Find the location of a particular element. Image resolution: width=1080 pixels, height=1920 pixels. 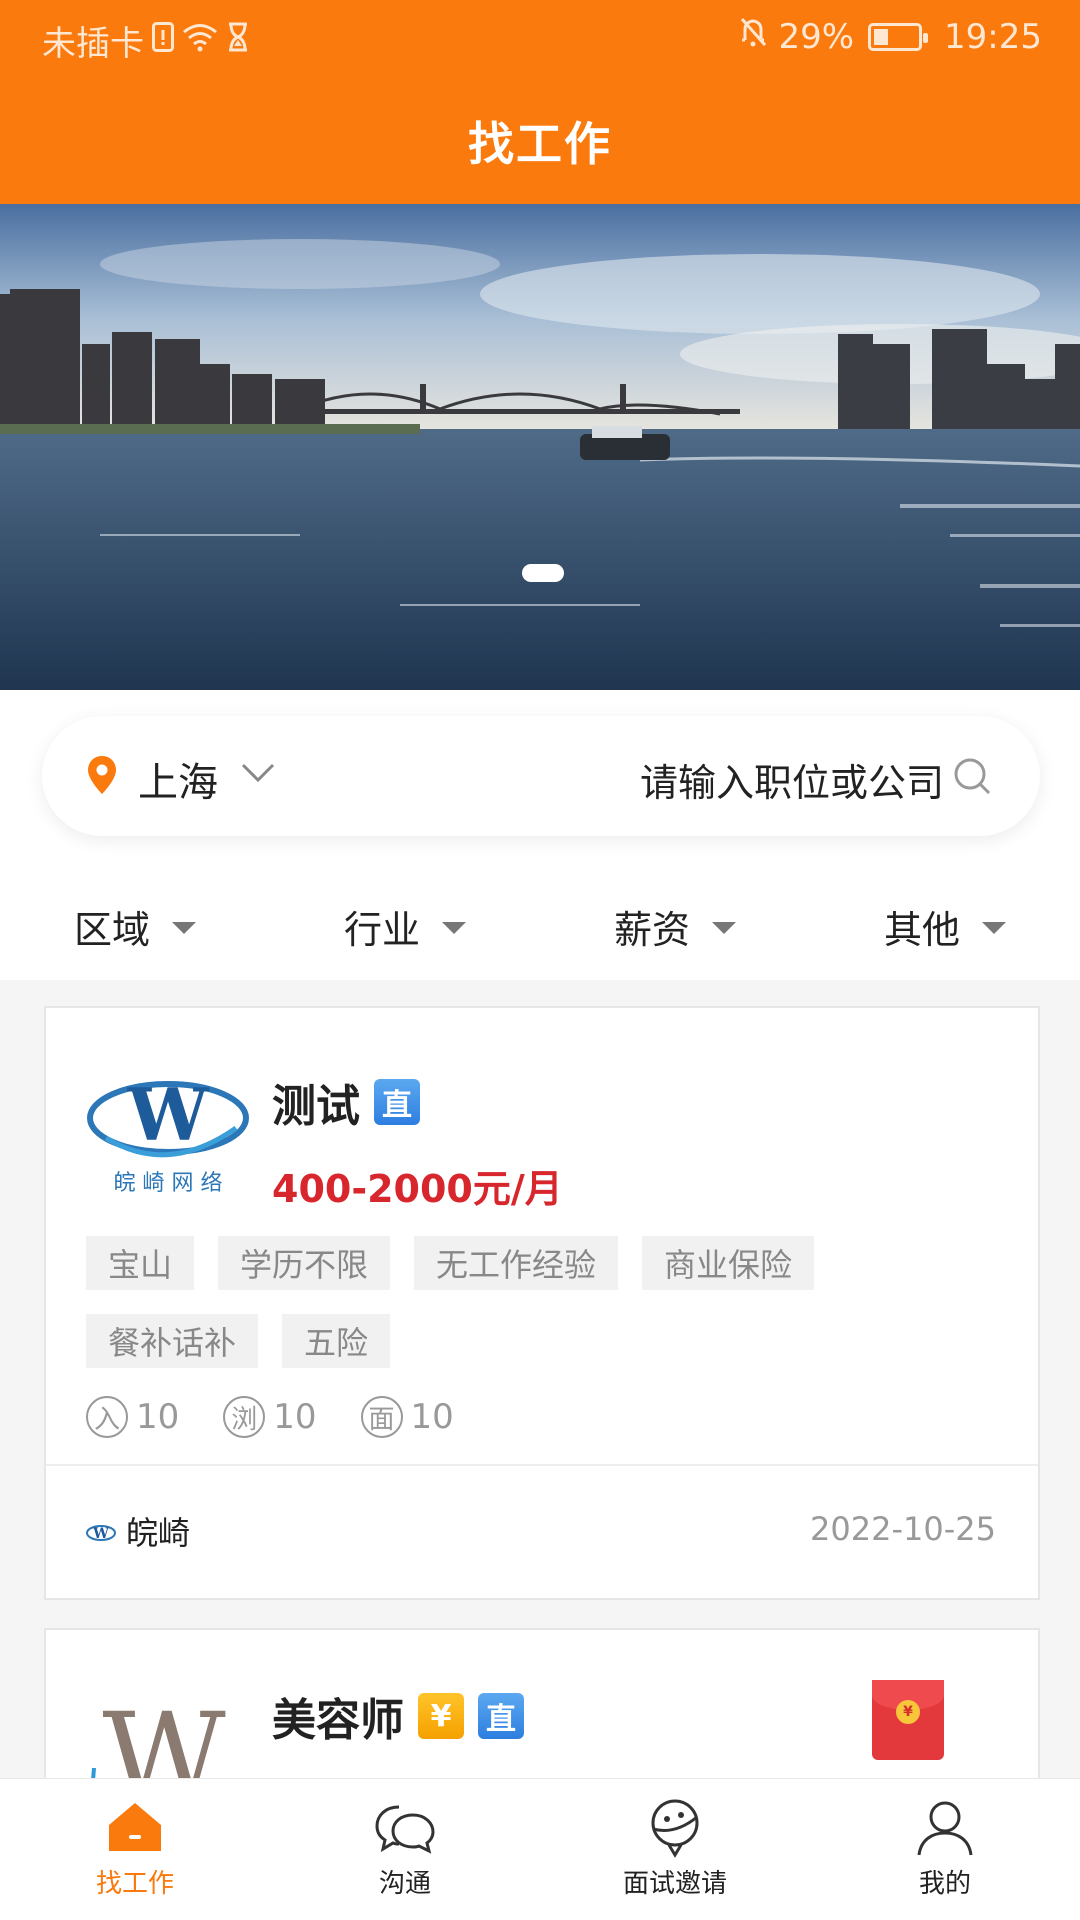

company-mini-logo: W is located at coordinates (101, 1531).